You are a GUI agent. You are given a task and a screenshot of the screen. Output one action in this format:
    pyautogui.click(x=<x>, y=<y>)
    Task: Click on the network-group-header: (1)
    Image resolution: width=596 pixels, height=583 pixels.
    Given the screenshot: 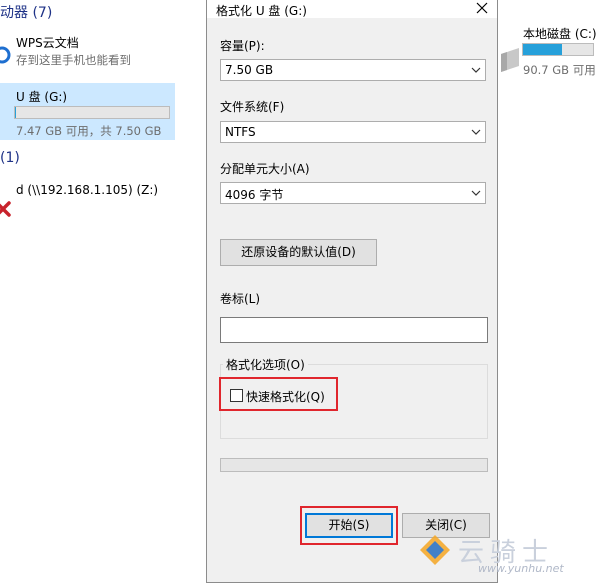 What is the action you would take?
    pyautogui.click(x=10, y=158)
    